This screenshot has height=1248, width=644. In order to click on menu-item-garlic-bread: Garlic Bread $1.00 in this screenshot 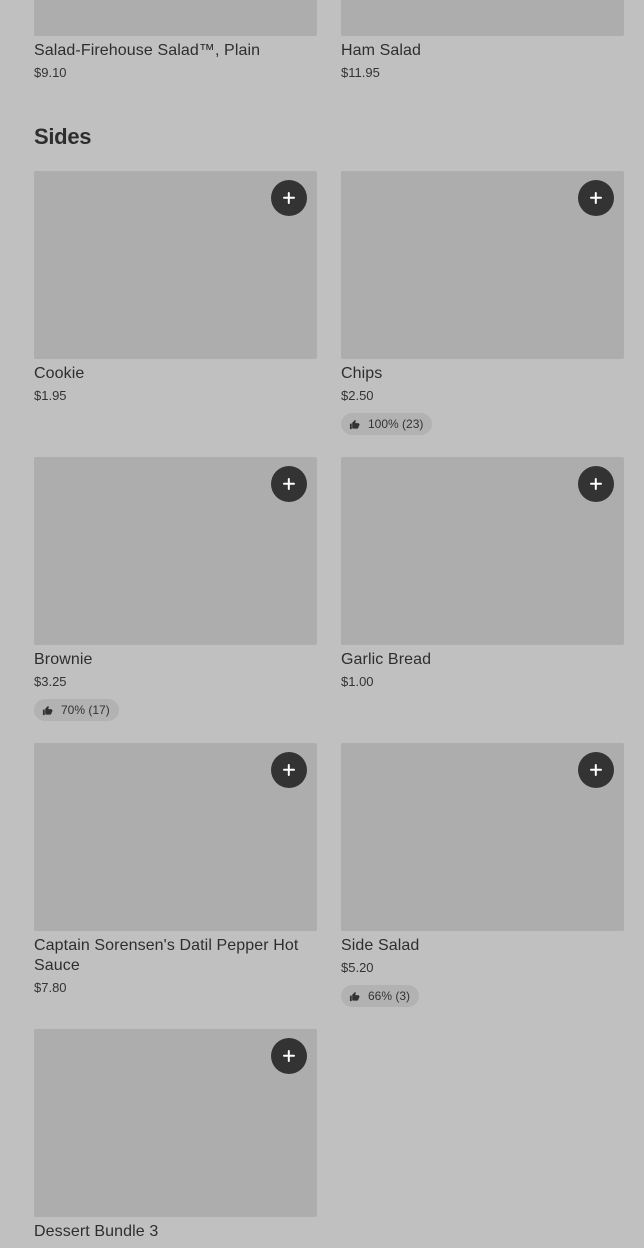, I will do `click(482, 573)`.